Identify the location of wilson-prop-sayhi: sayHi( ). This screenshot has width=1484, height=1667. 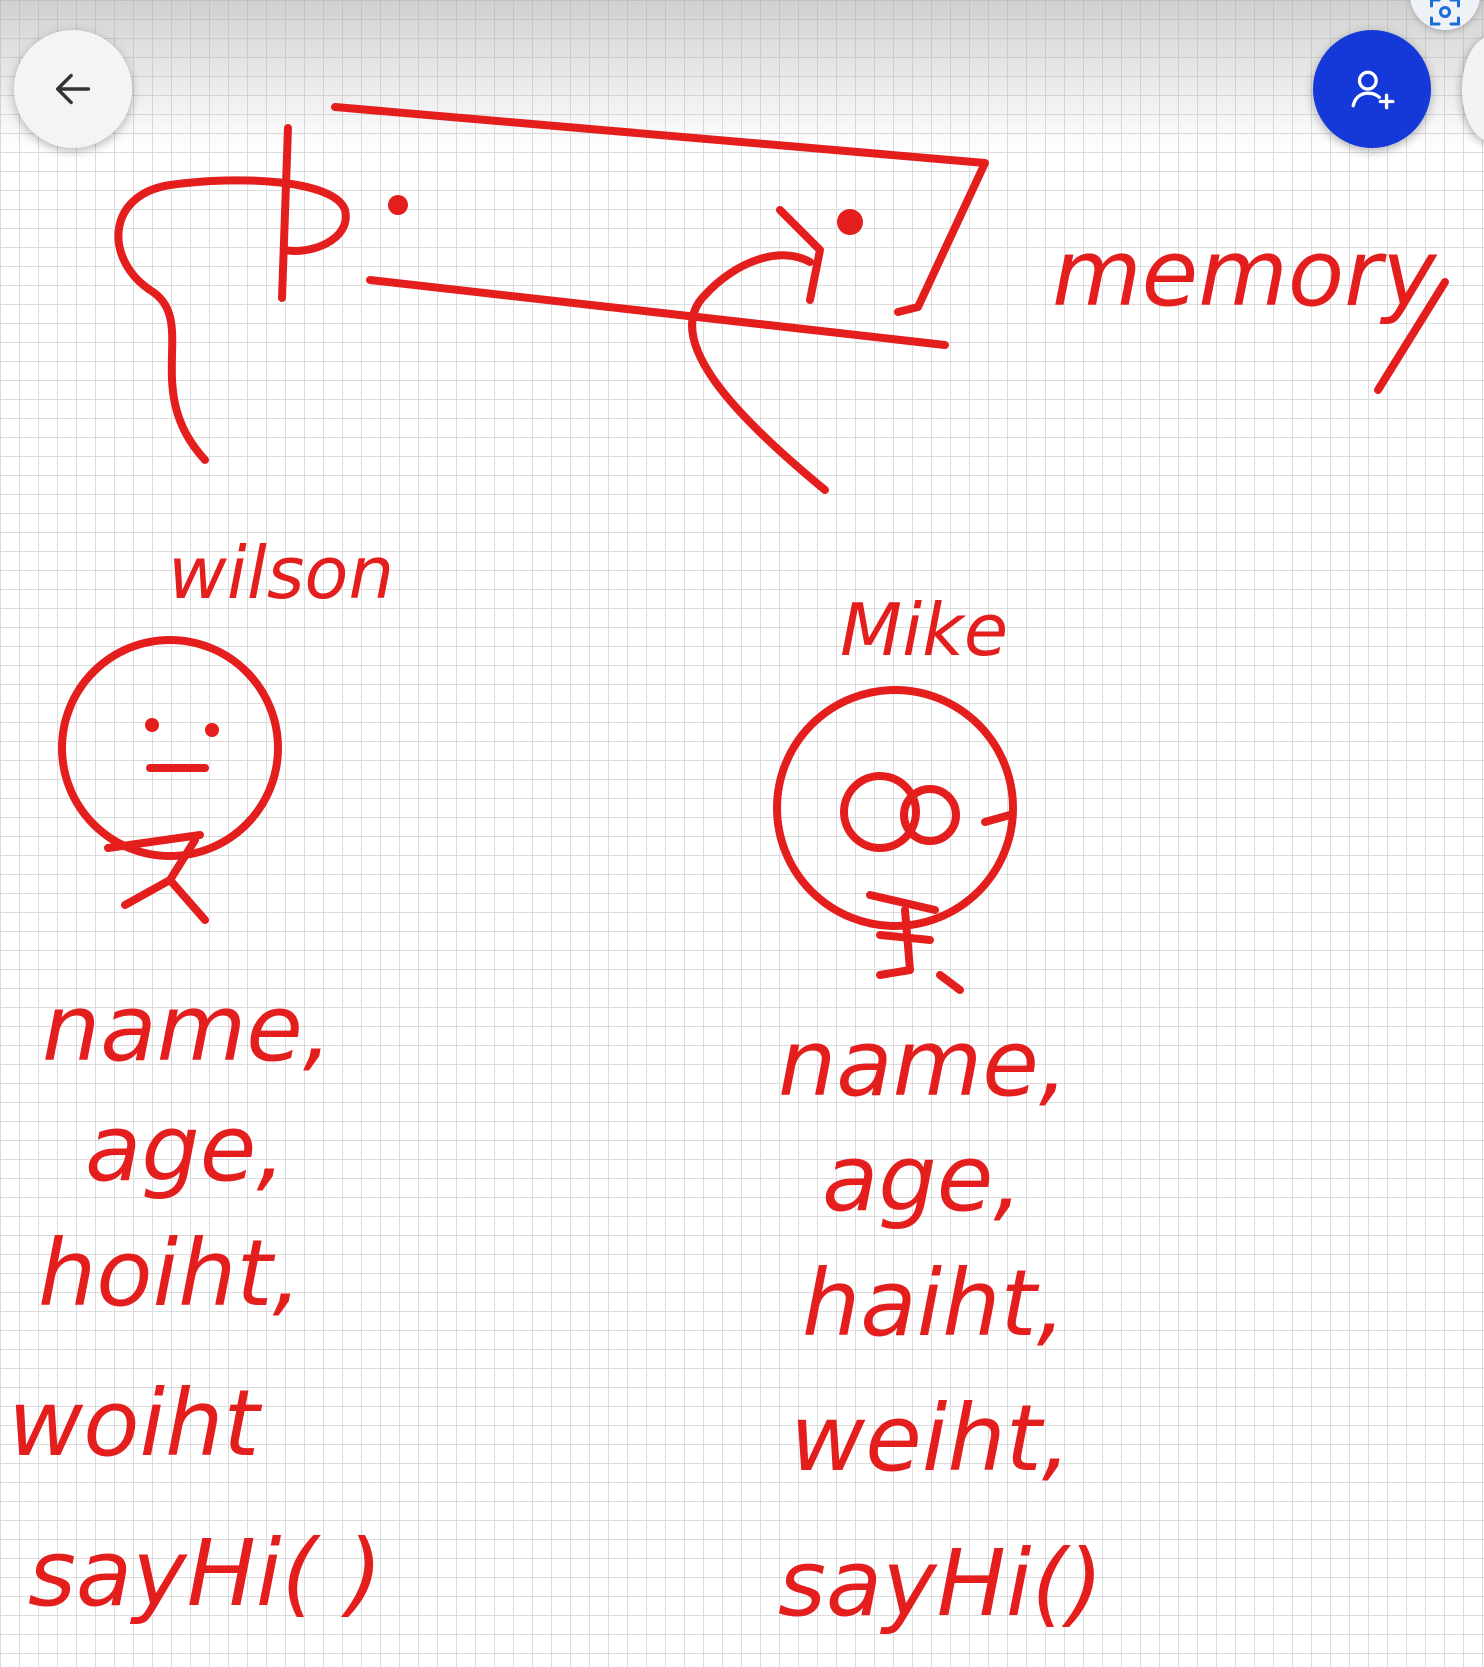
(205, 1573).